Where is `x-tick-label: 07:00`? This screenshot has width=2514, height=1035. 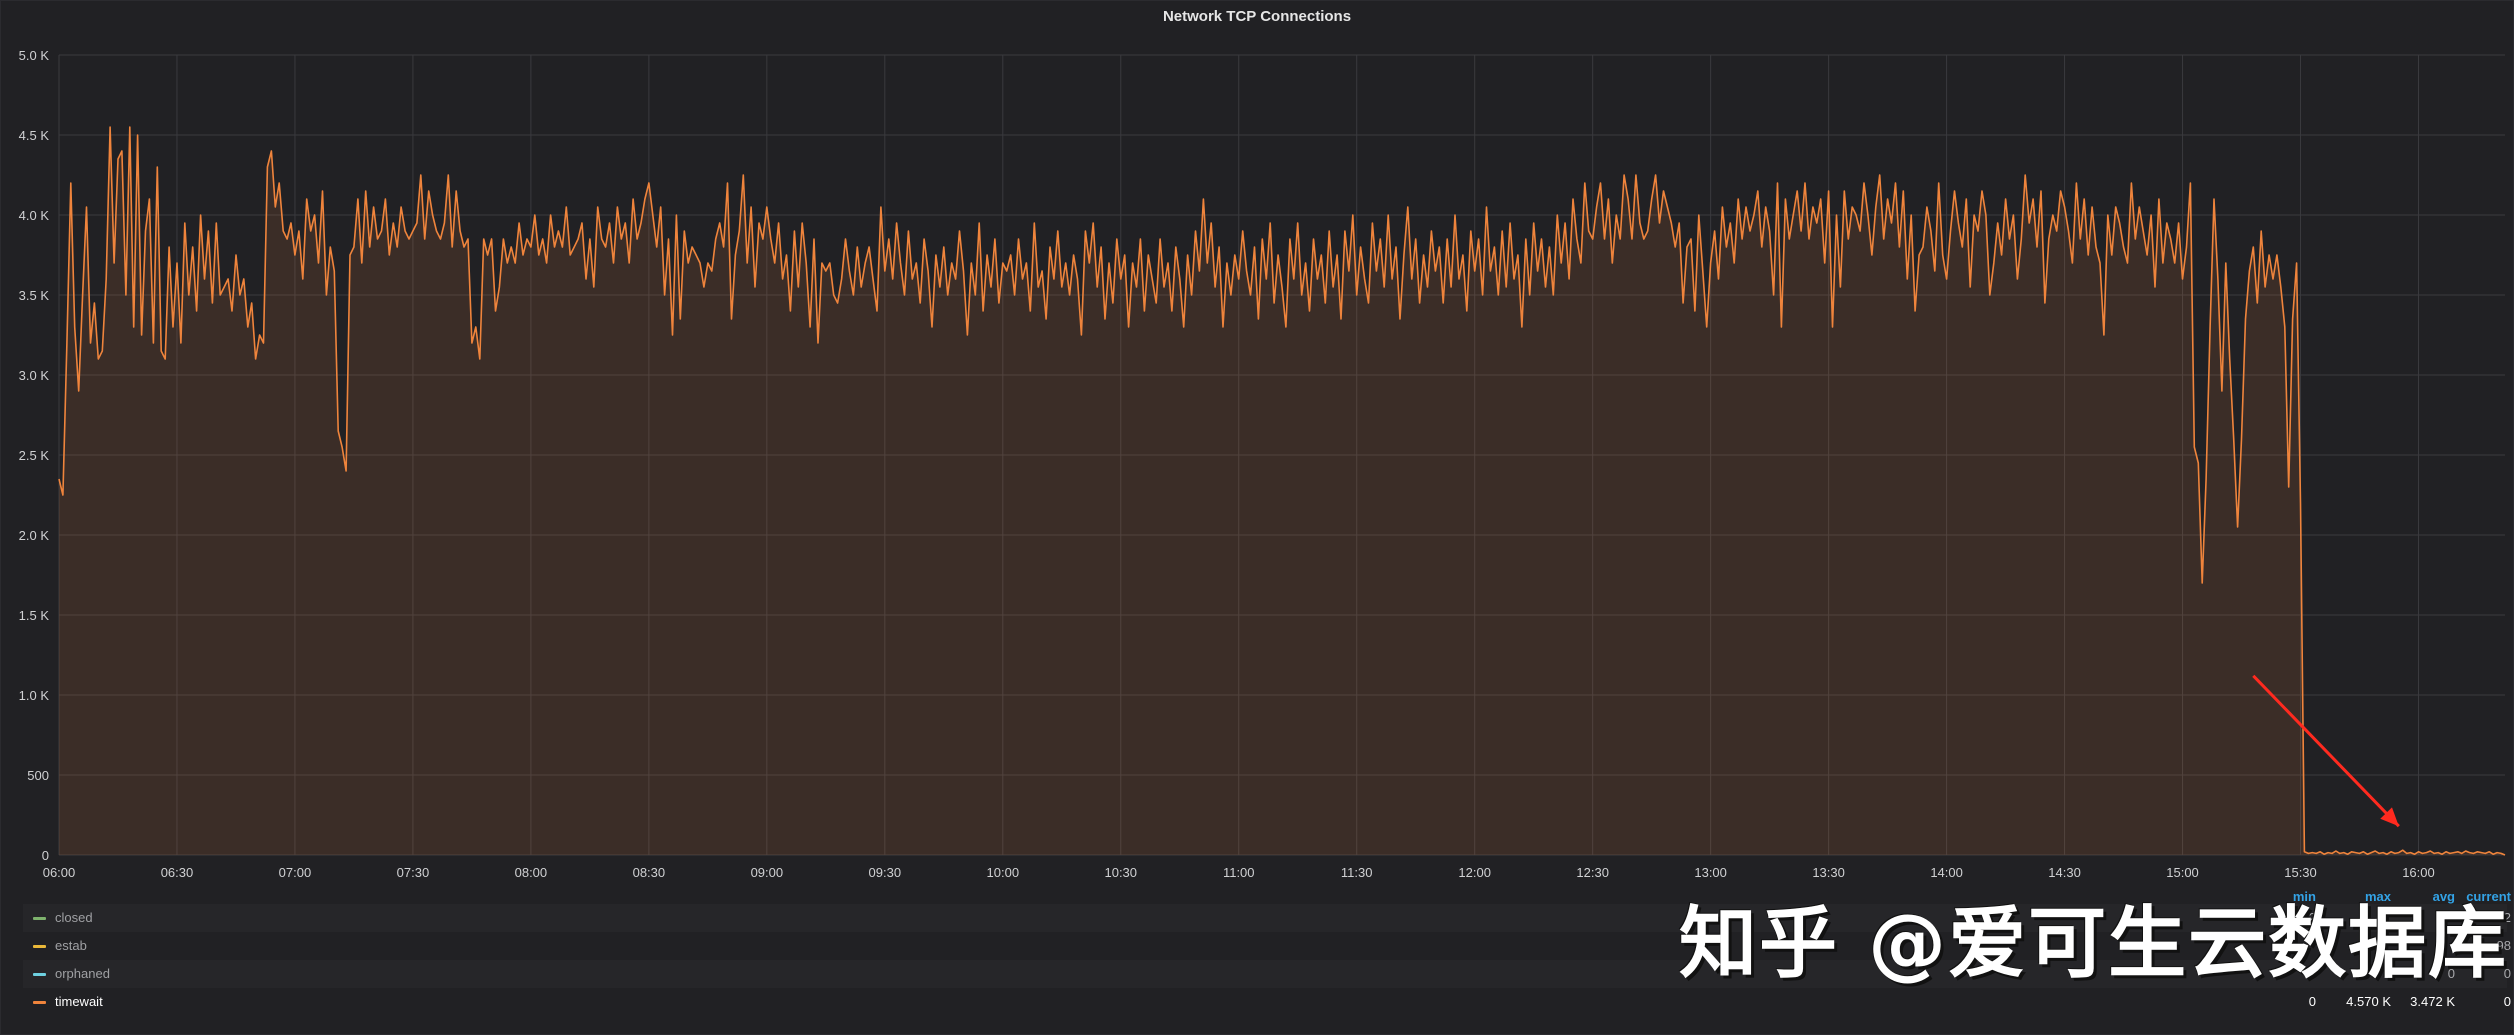 x-tick-label: 07:00 is located at coordinates (295, 872).